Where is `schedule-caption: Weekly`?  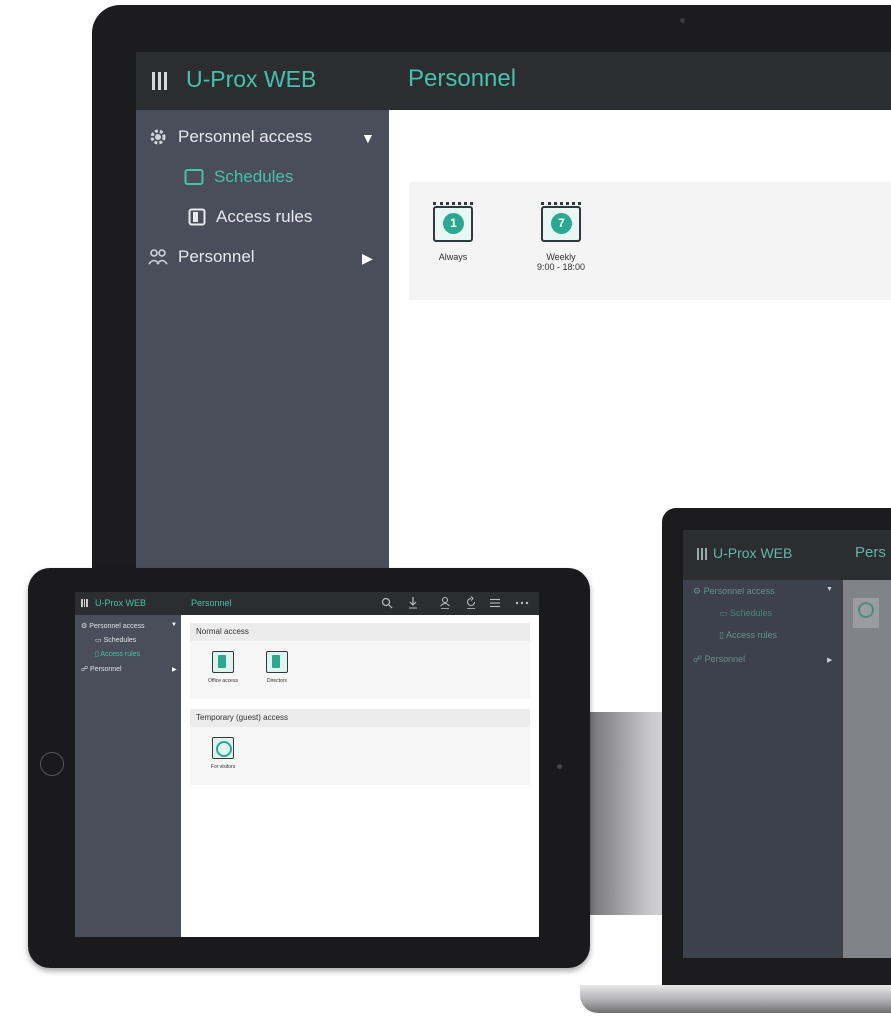 schedule-caption: Weekly is located at coordinates (561, 257).